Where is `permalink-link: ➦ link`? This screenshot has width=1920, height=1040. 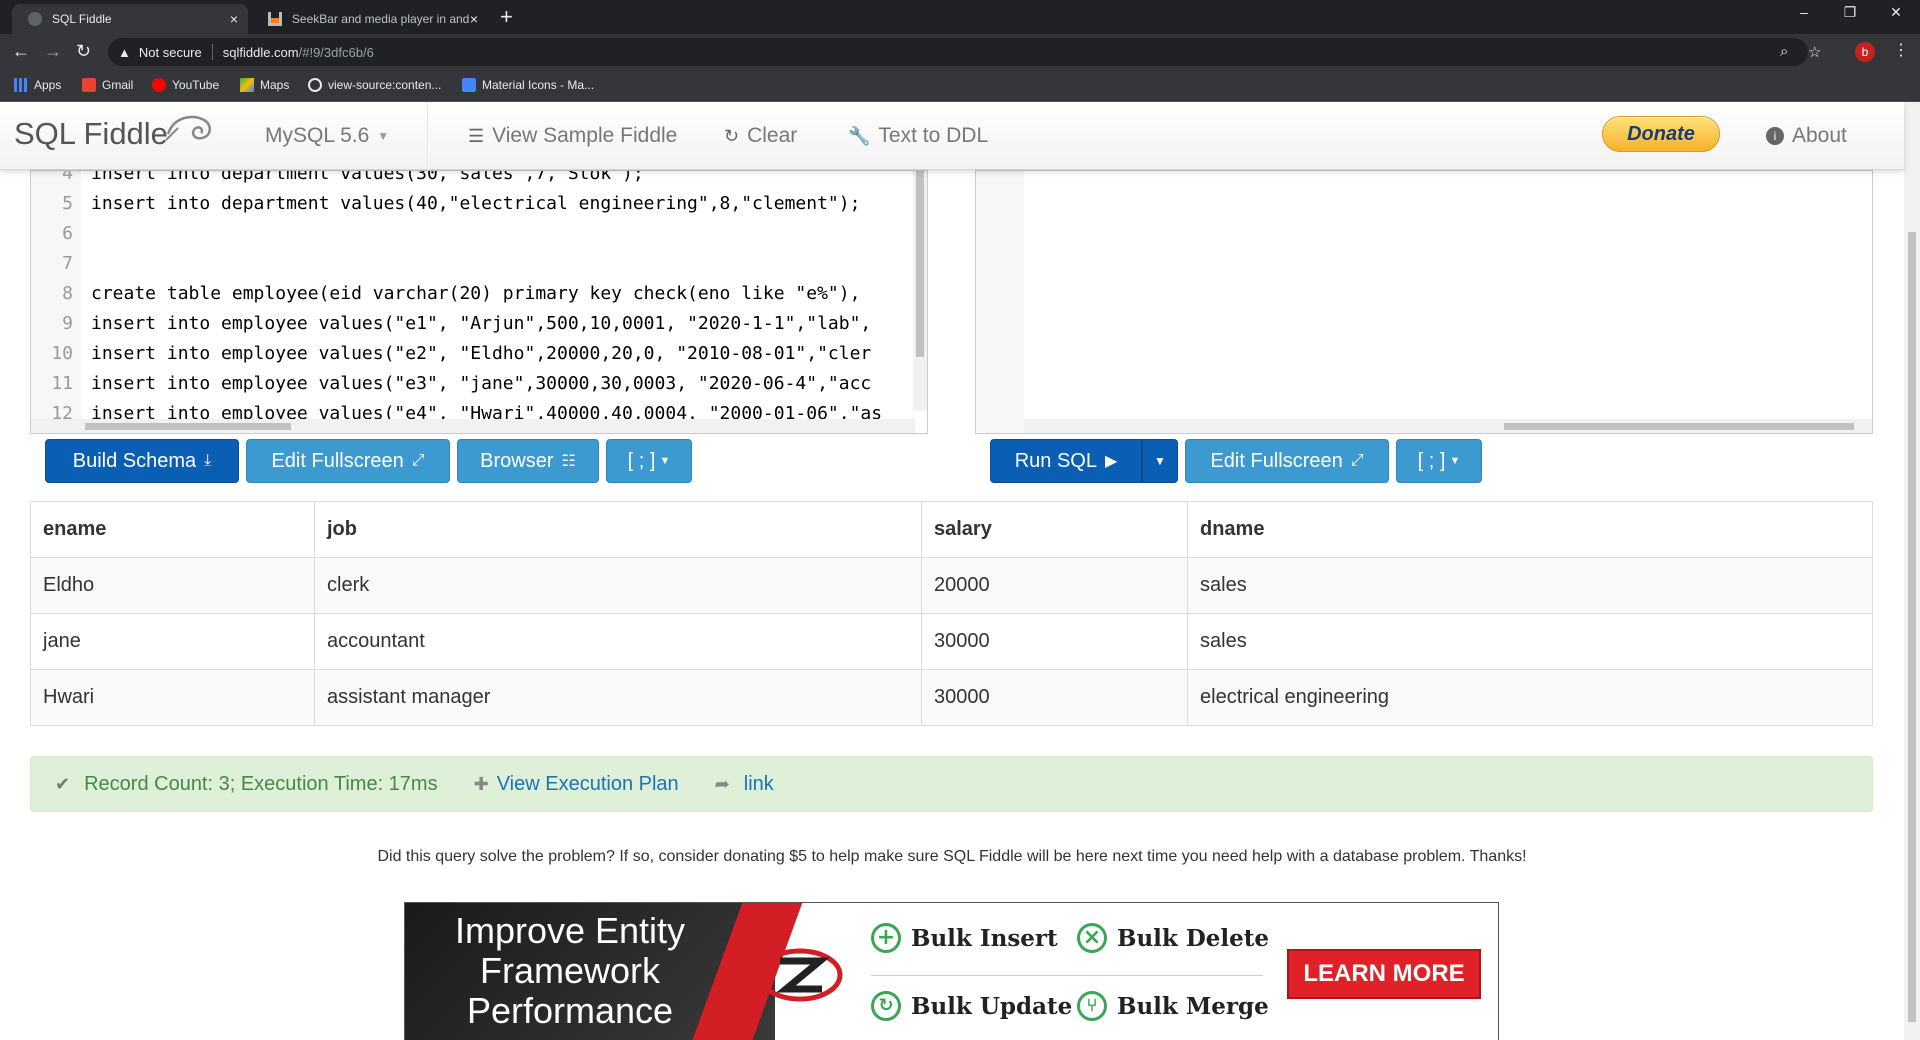
permalink-link: ➦ link is located at coordinates (744, 784).